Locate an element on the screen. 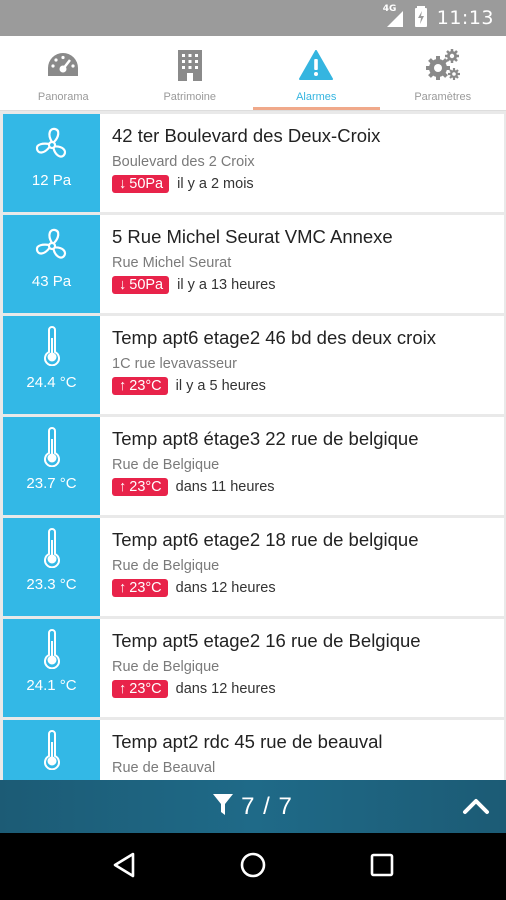  warning-icon is located at coordinates (316, 65).